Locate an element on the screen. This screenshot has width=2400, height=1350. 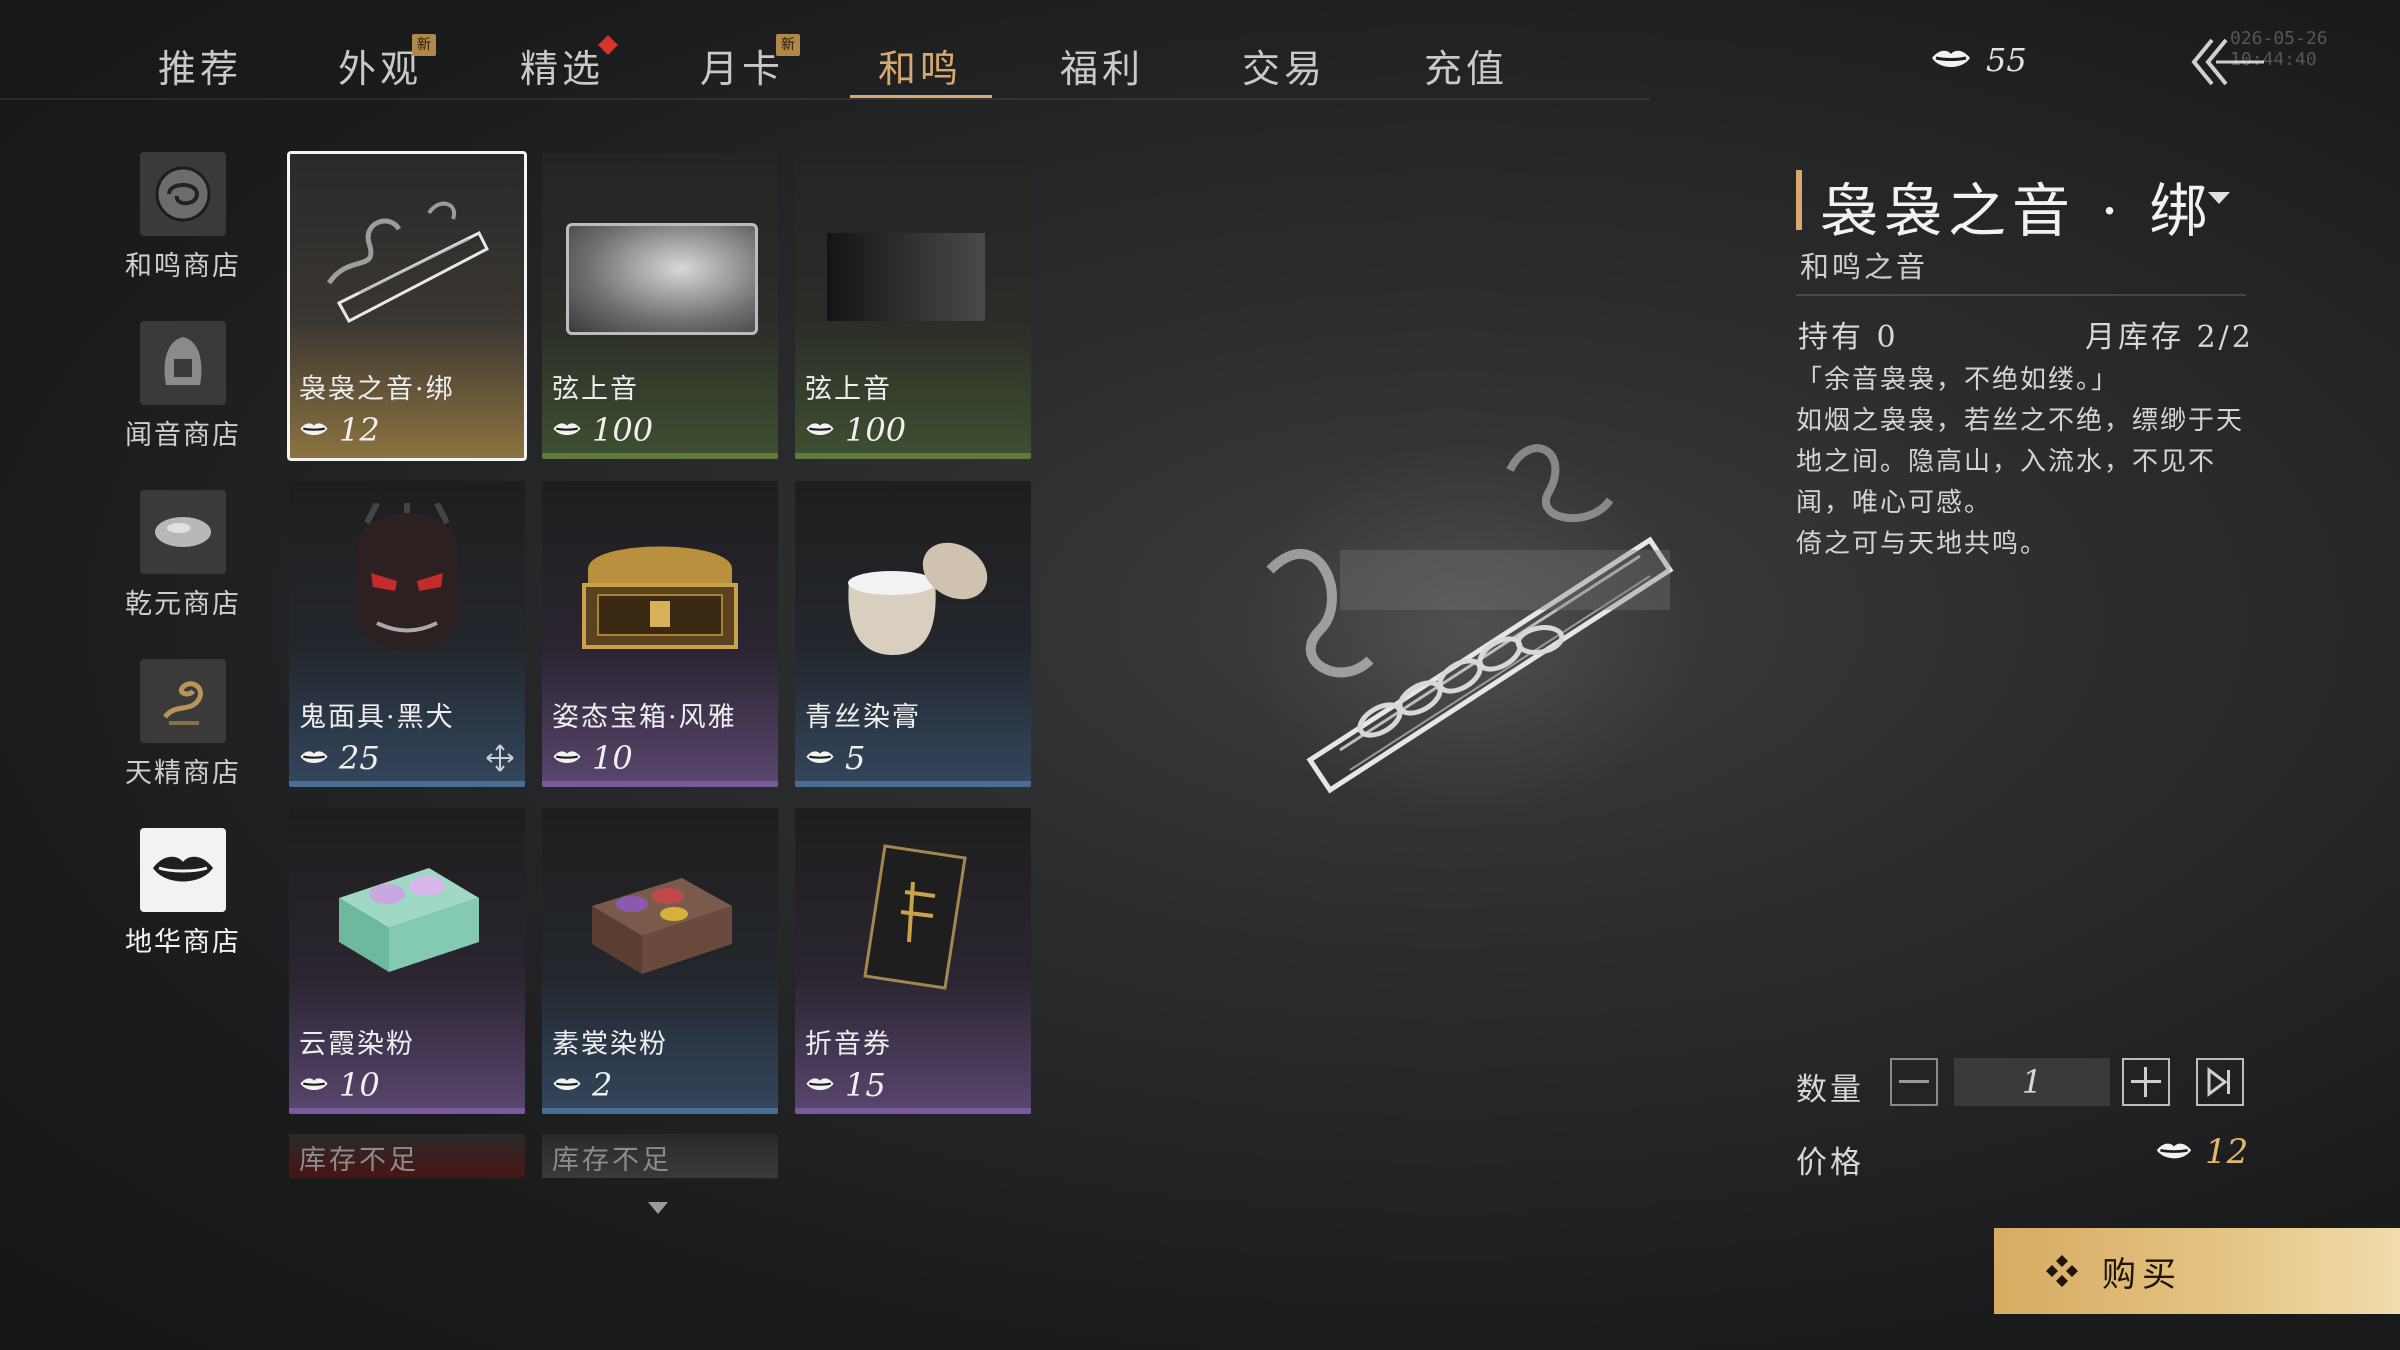
dye-powder-box-image is located at coordinates (662, 926).